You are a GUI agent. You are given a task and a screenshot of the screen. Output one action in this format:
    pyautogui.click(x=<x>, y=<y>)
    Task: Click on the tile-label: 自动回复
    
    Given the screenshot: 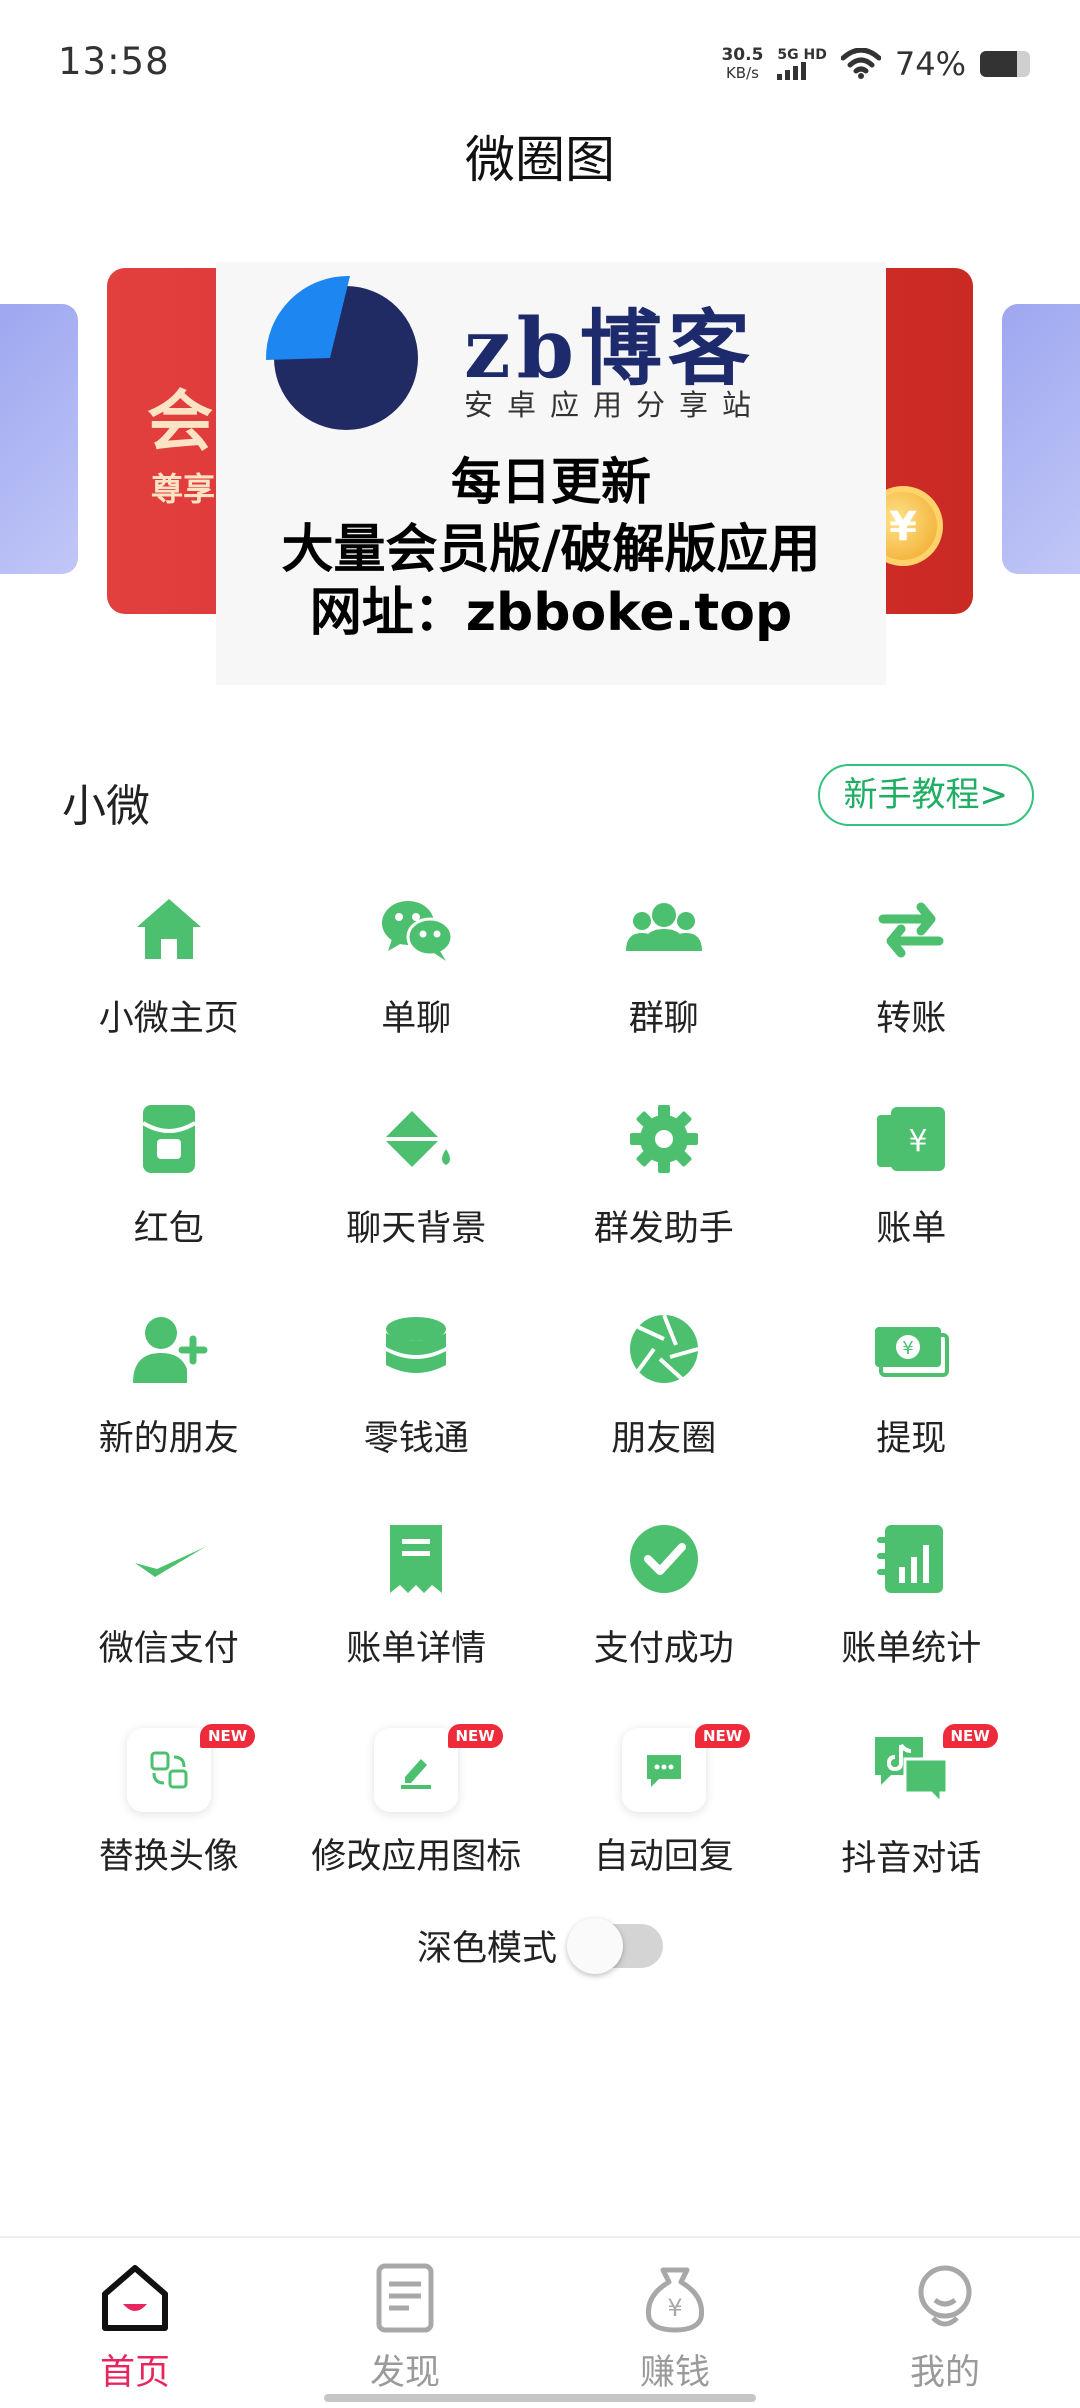 What is the action you would take?
    pyautogui.click(x=663, y=1857)
    